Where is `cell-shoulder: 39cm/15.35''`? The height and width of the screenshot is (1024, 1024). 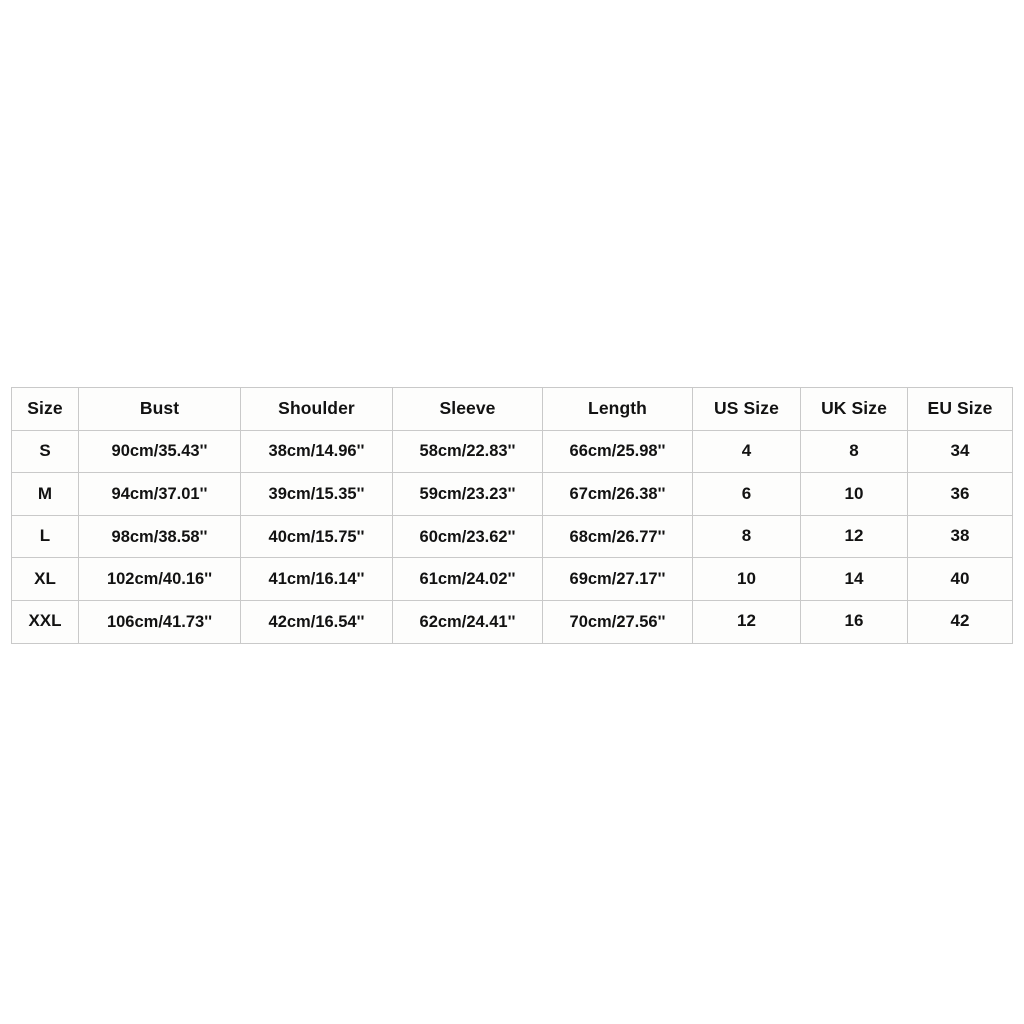
cell-shoulder: 39cm/15.35'' is located at coordinates (316, 494).